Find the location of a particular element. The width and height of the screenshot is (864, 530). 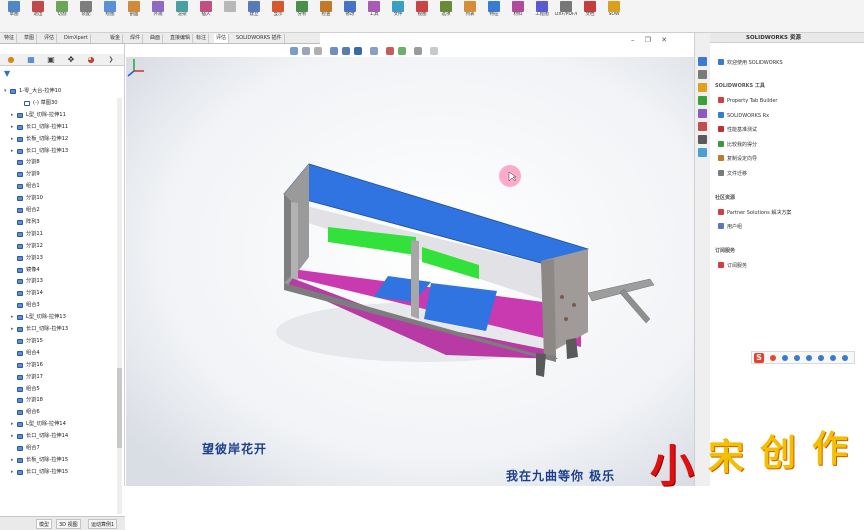

ime-voice-icon is located at coordinates (809, 358).